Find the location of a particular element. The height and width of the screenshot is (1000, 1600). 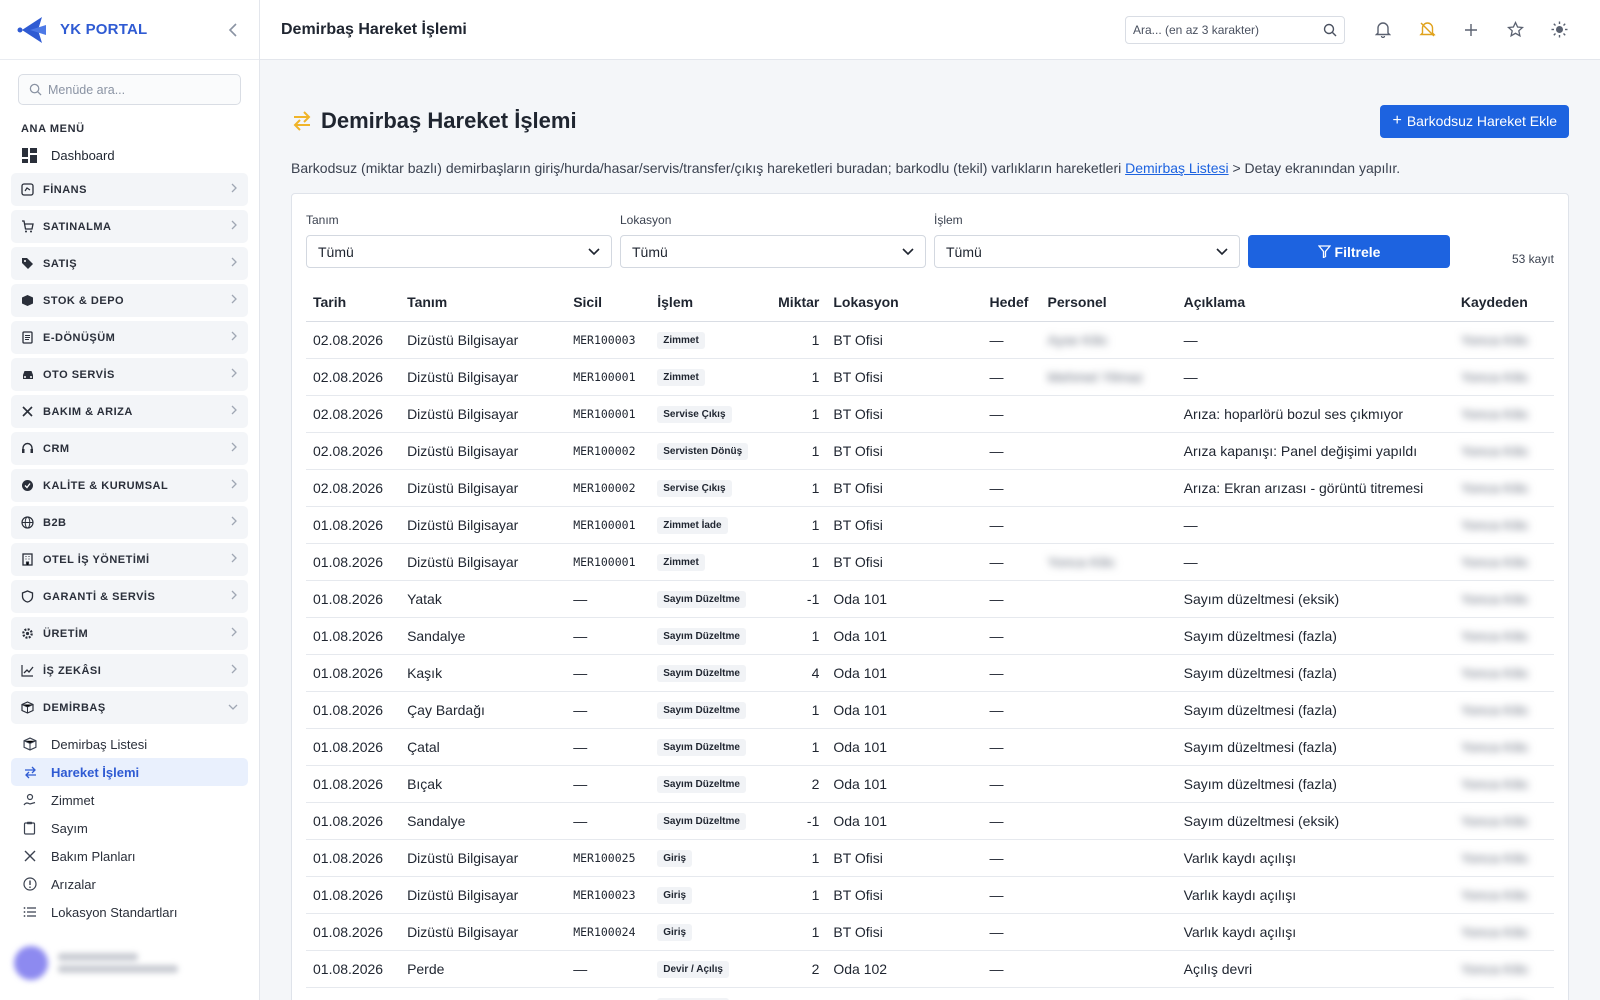

theme-sun-icon is located at coordinates (1559, 30).